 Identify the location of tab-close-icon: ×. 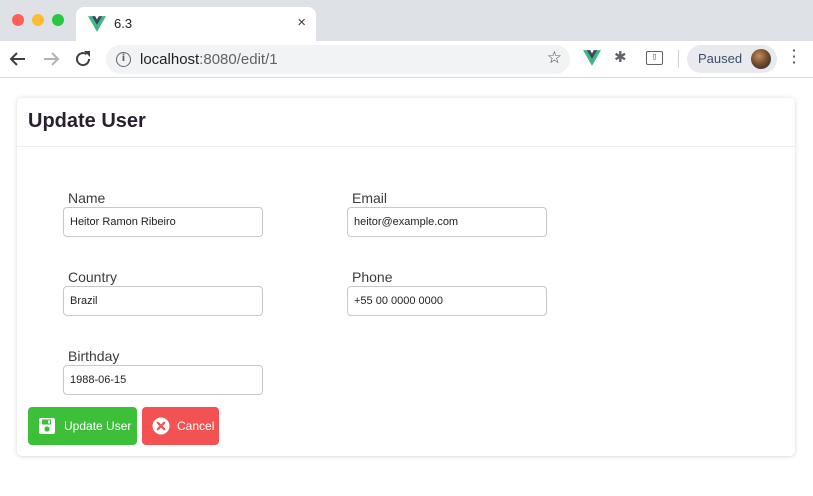
(301, 23).